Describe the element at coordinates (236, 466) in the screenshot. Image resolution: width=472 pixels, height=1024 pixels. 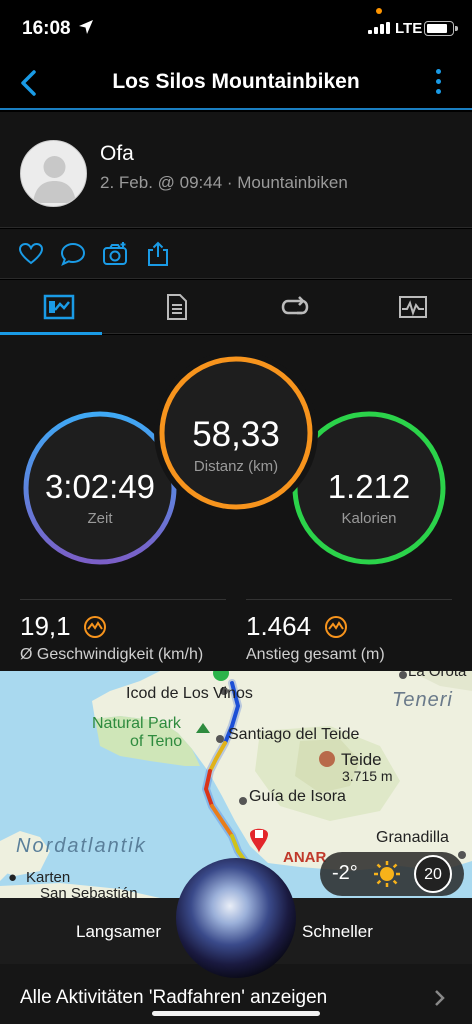
I see `distance-label: Distanz (km)` at that location.